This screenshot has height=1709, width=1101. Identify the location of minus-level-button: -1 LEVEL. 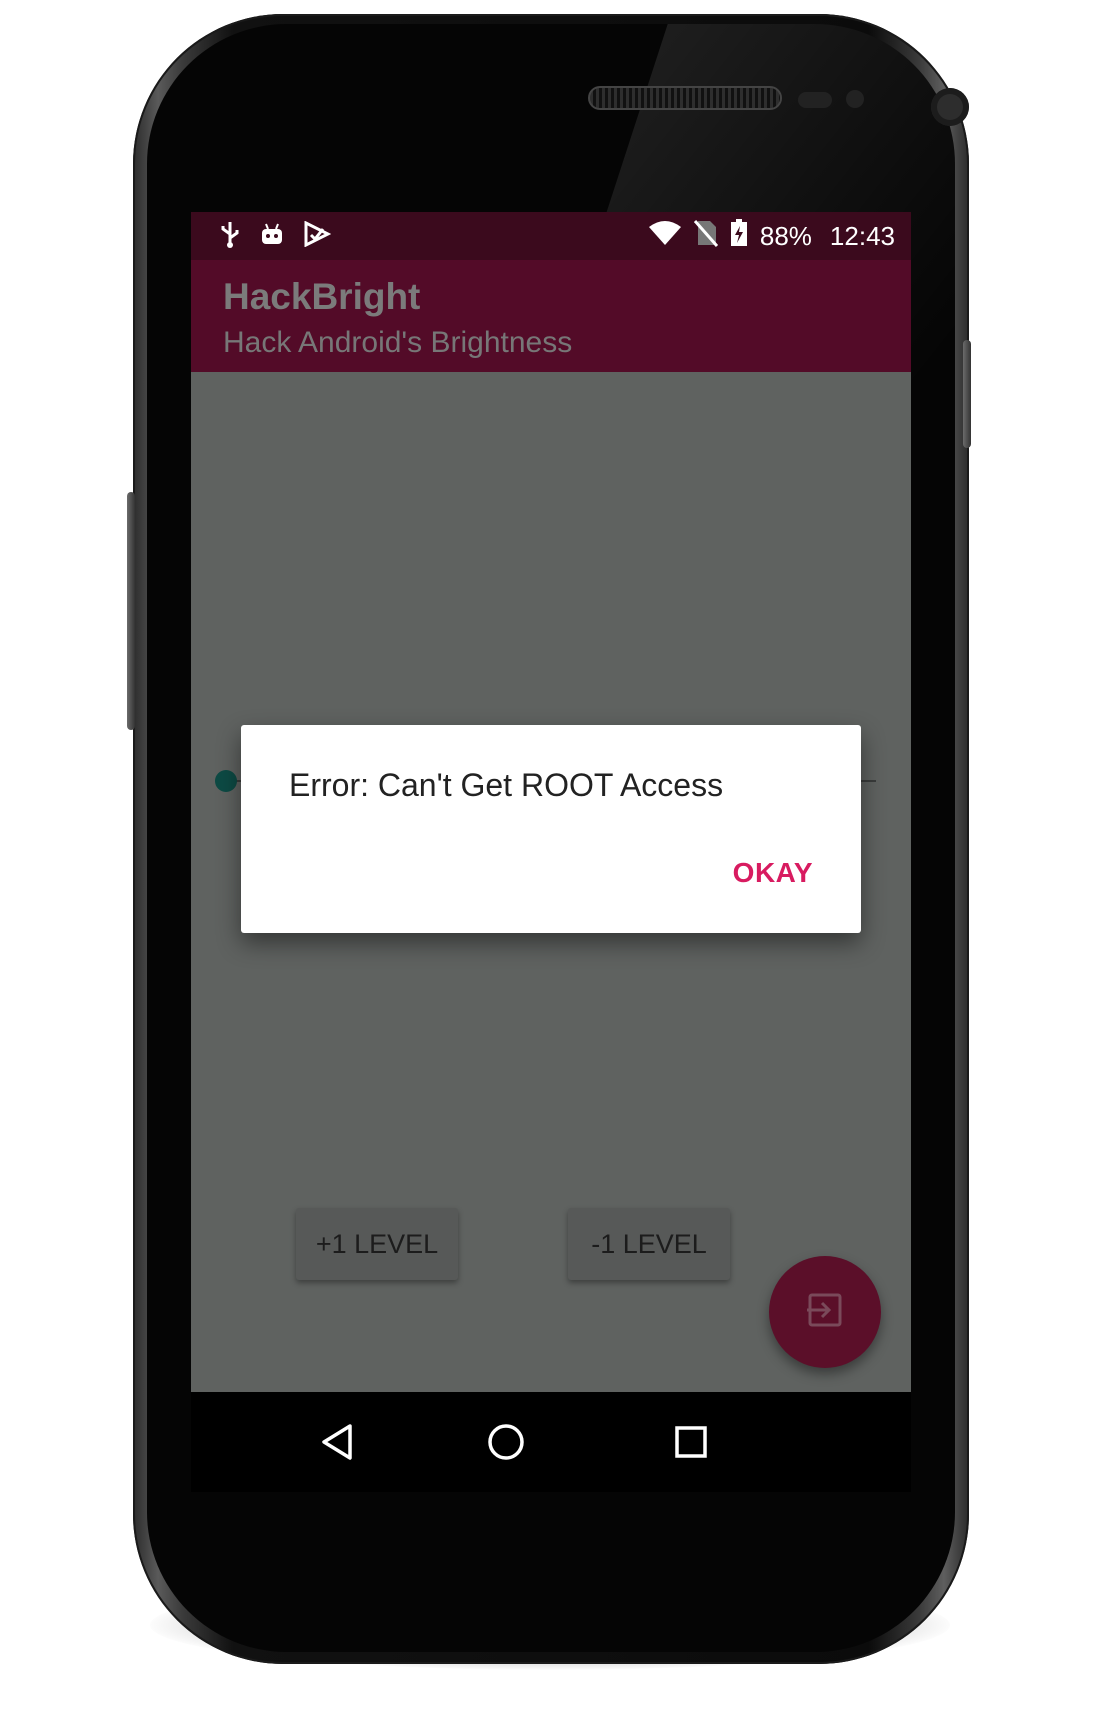
(649, 1244).